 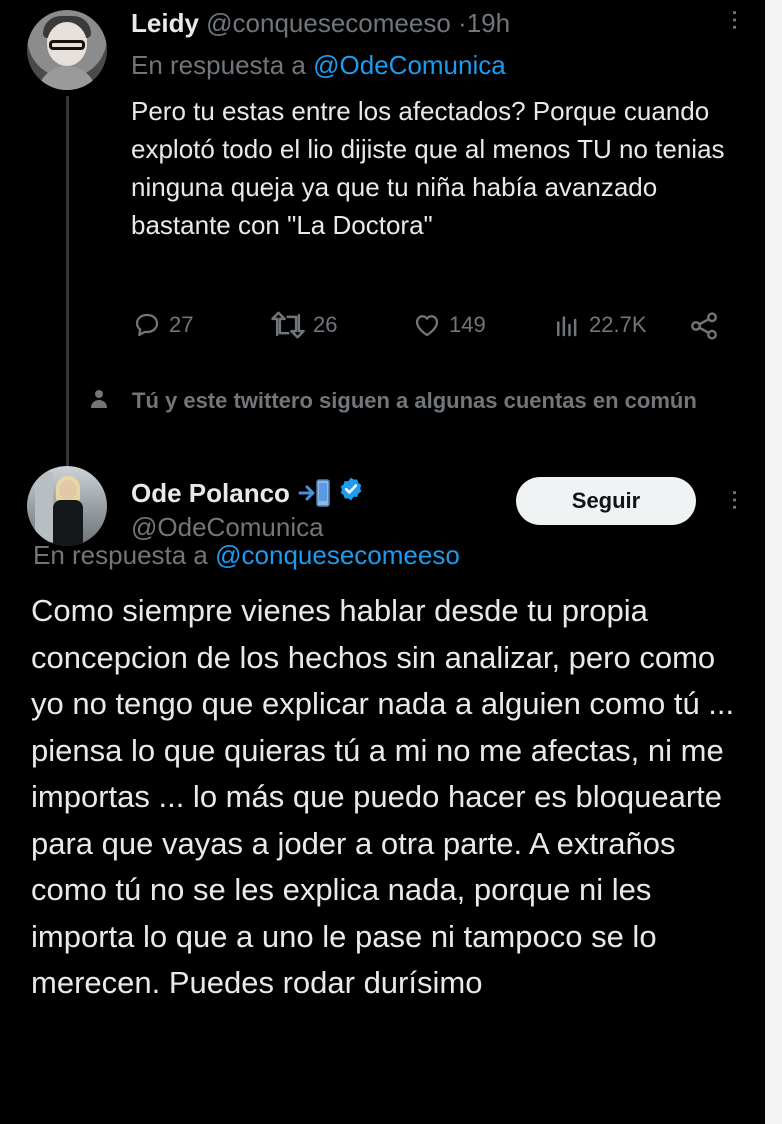 What do you see at coordinates (210, 493) in the screenshot?
I see `display-name: Ode Polanco` at bounding box center [210, 493].